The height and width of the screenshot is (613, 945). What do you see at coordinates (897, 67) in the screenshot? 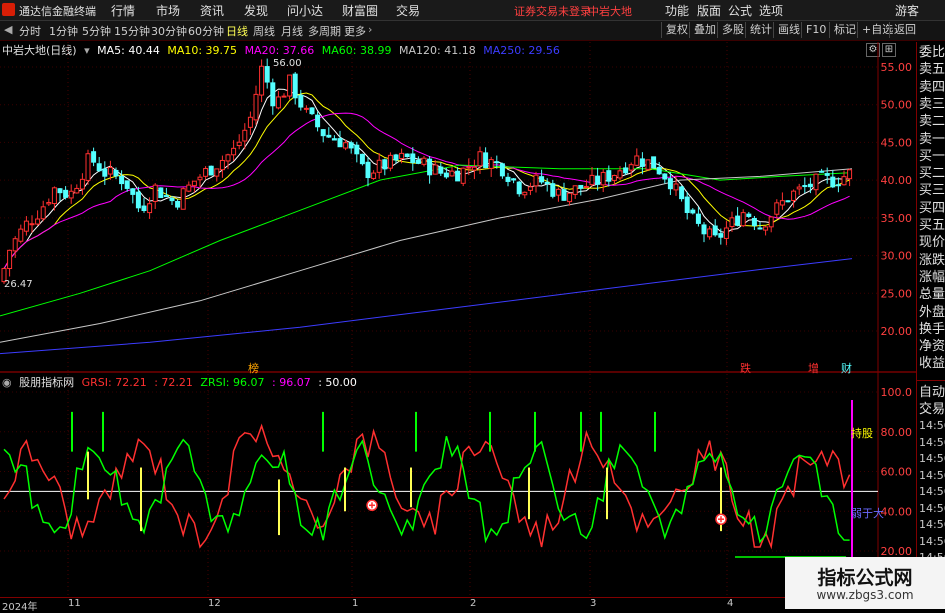
I see `price-tick-label: 55.00` at bounding box center [897, 67].